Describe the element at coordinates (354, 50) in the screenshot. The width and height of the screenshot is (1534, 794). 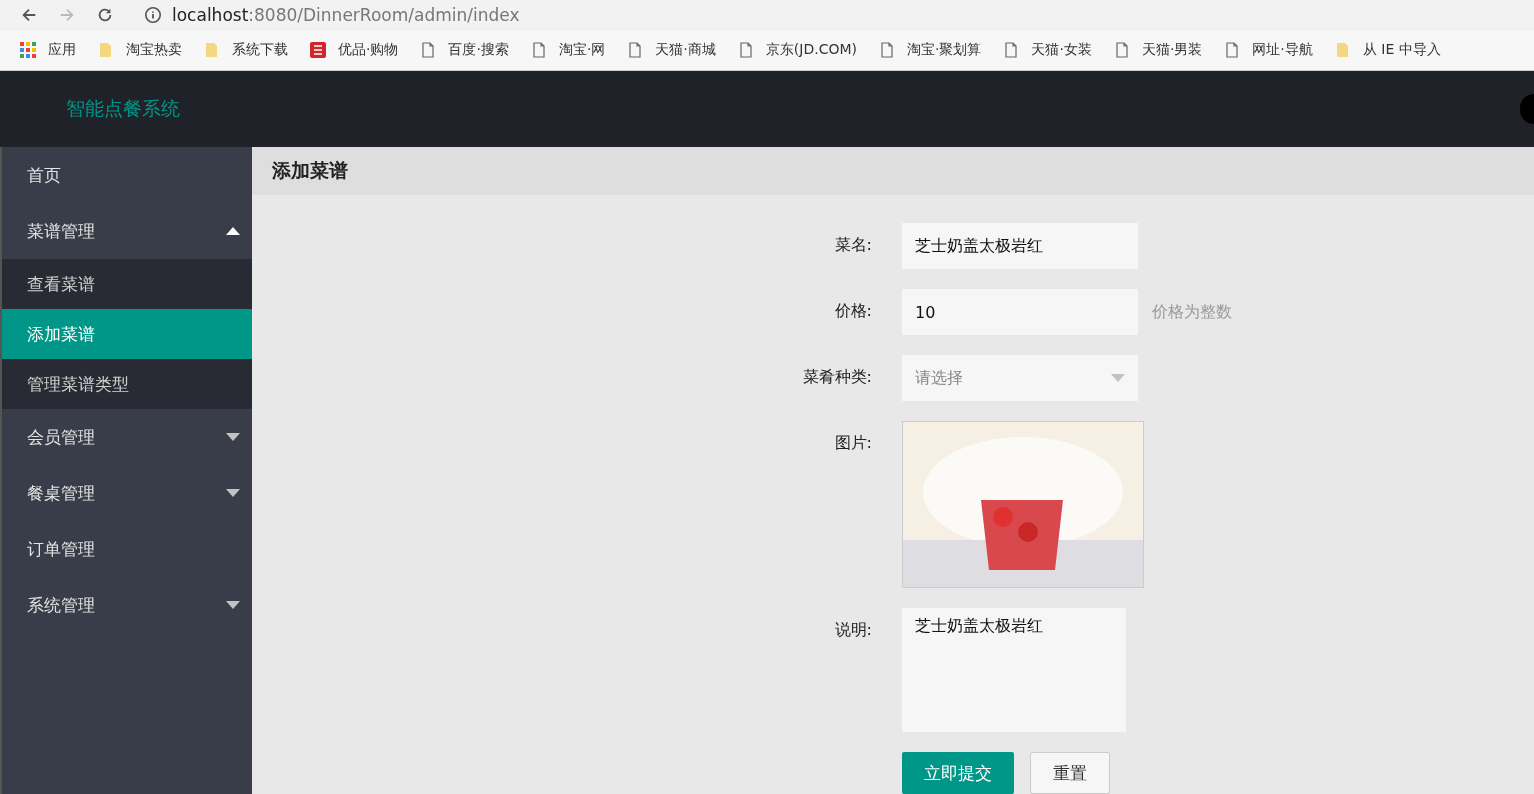
I see `bookmark-item: 优品·购物` at that location.